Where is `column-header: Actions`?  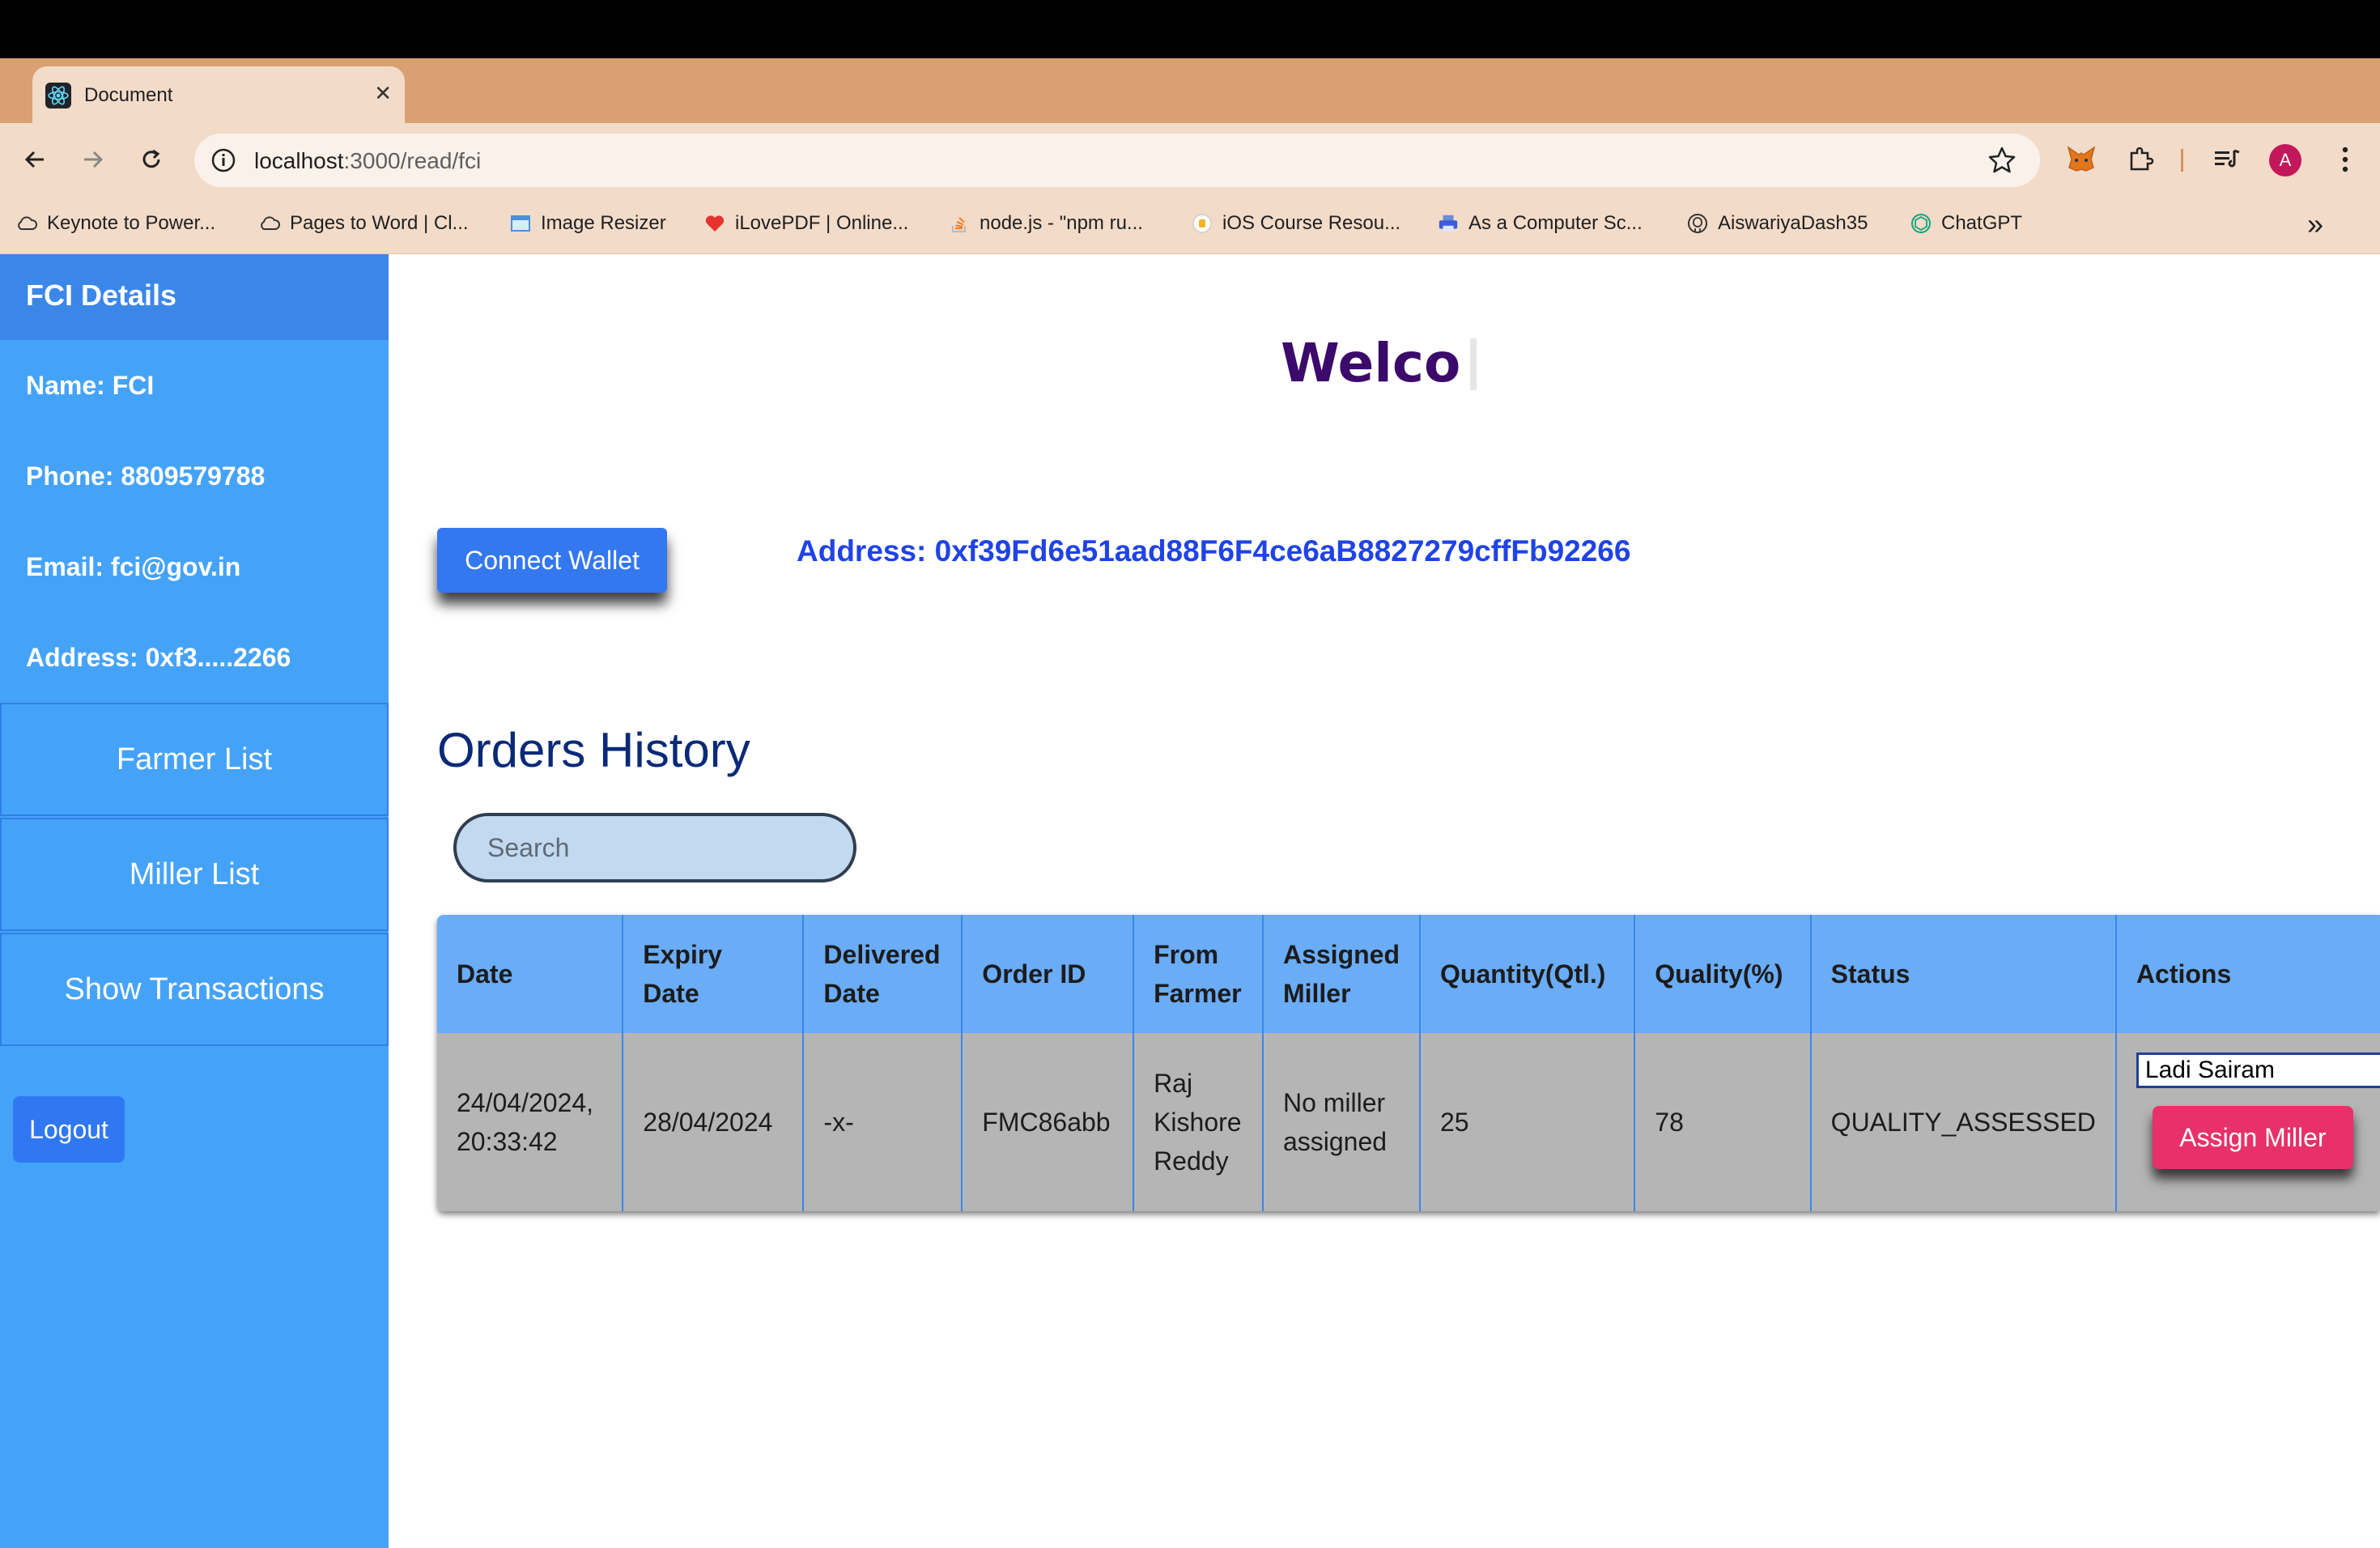 column-header: Actions is located at coordinates (2247, 974).